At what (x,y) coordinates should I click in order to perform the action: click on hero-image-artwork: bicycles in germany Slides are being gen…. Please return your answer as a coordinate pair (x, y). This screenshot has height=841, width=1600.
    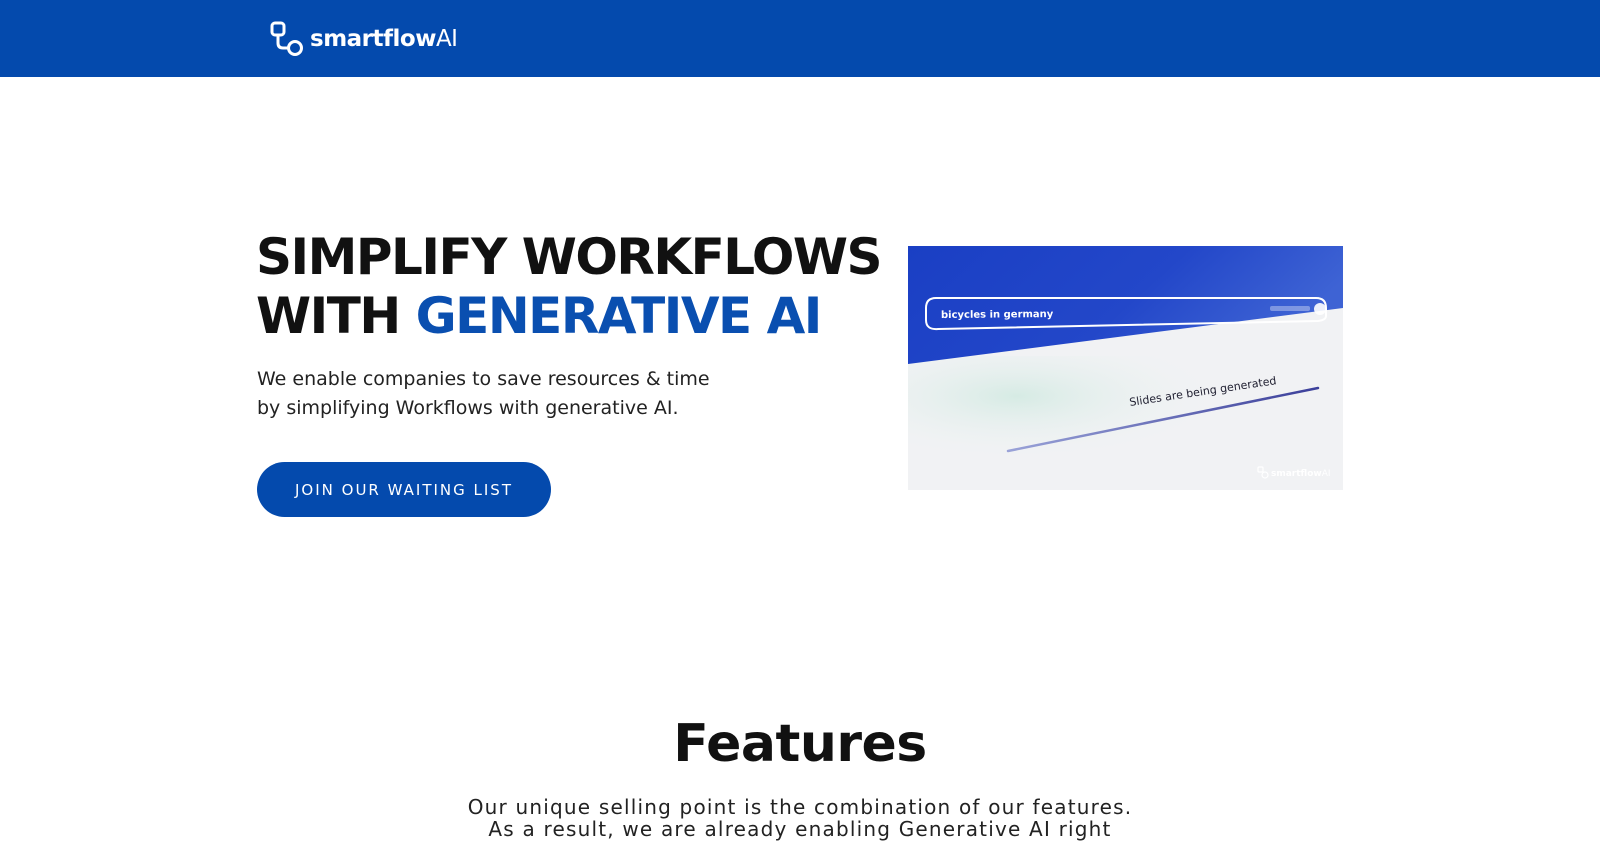
    Looking at the image, I should click on (1125, 368).